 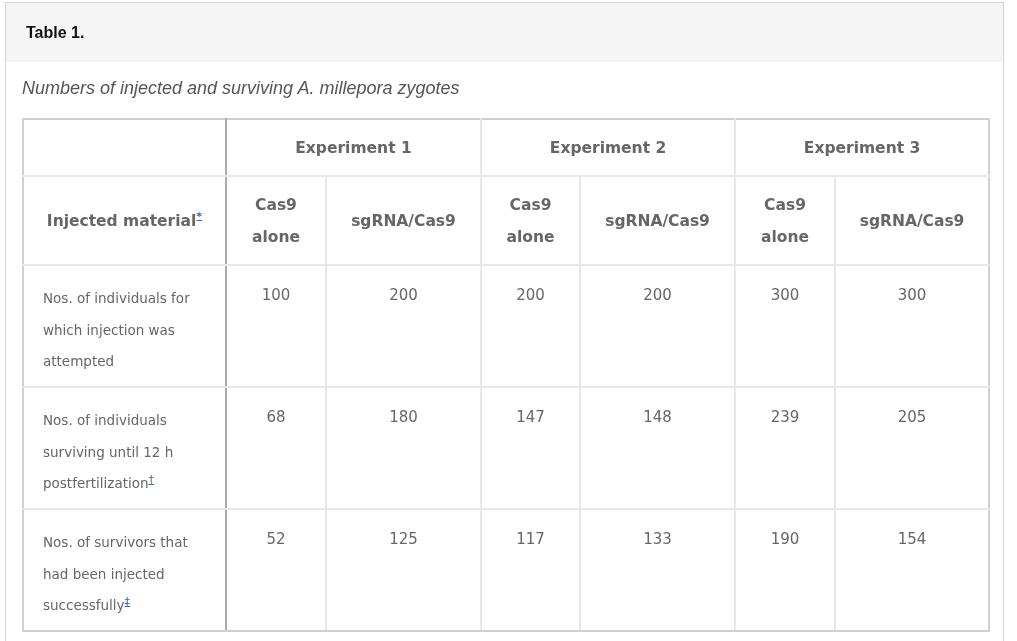 What do you see at coordinates (115, 573) in the screenshot?
I see `row-label: Nos. of survivors that had been injected successfully$^{‡}$` at bounding box center [115, 573].